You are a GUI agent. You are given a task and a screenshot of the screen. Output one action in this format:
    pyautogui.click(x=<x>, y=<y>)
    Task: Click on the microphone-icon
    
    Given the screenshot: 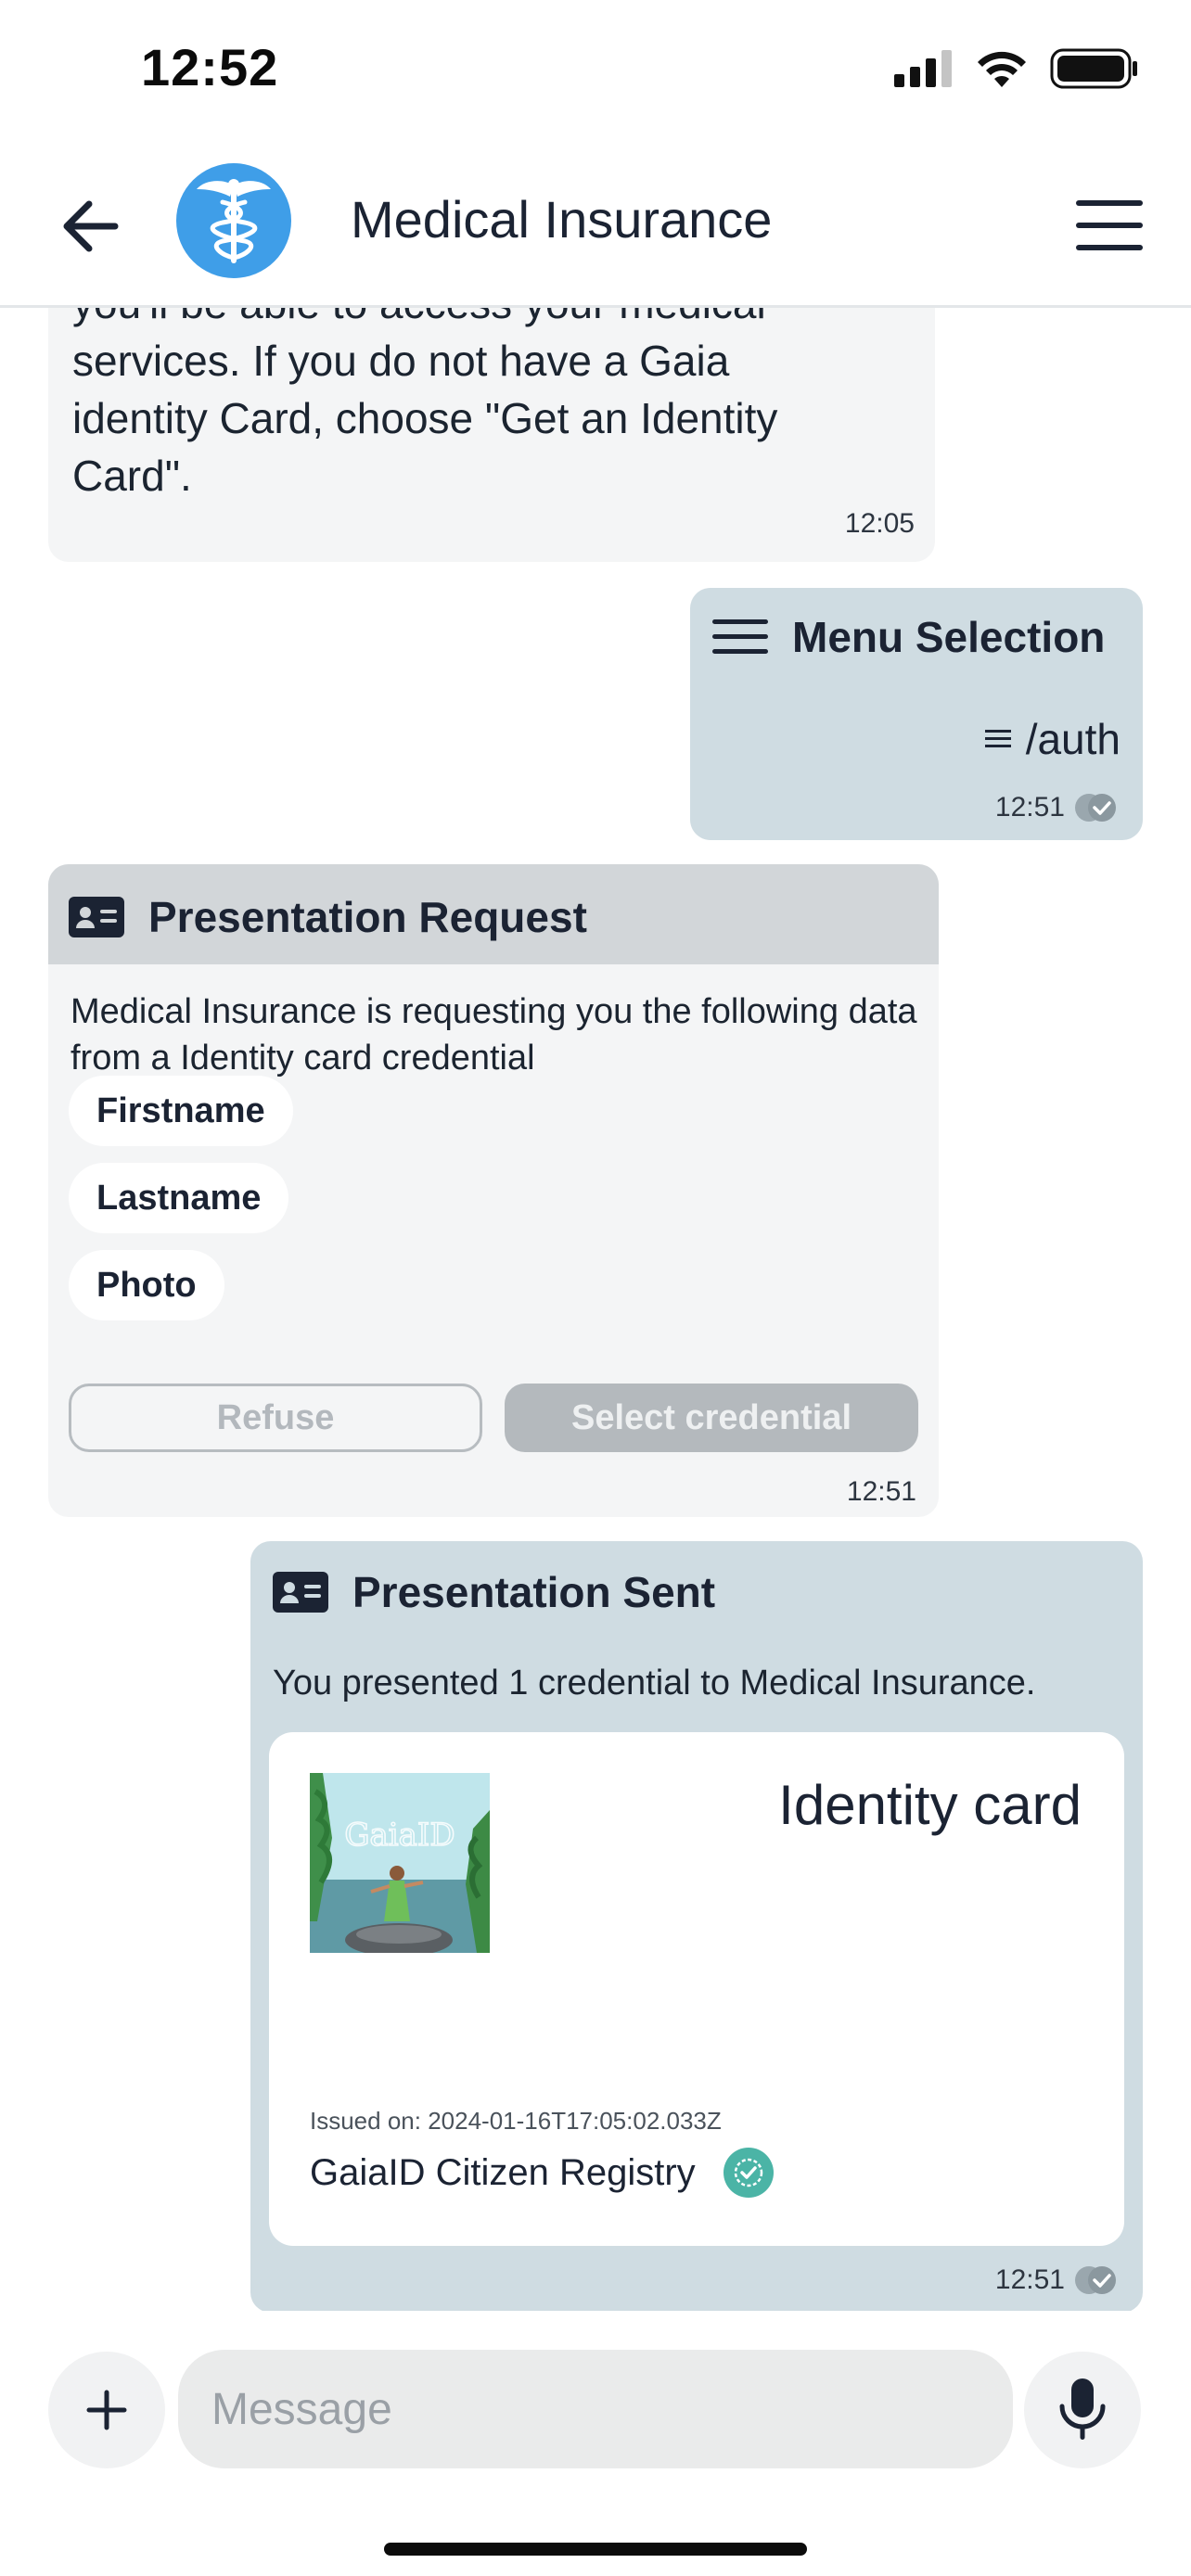 What is the action you would take?
    pyautogui.click(x=1082, y=2409)
    